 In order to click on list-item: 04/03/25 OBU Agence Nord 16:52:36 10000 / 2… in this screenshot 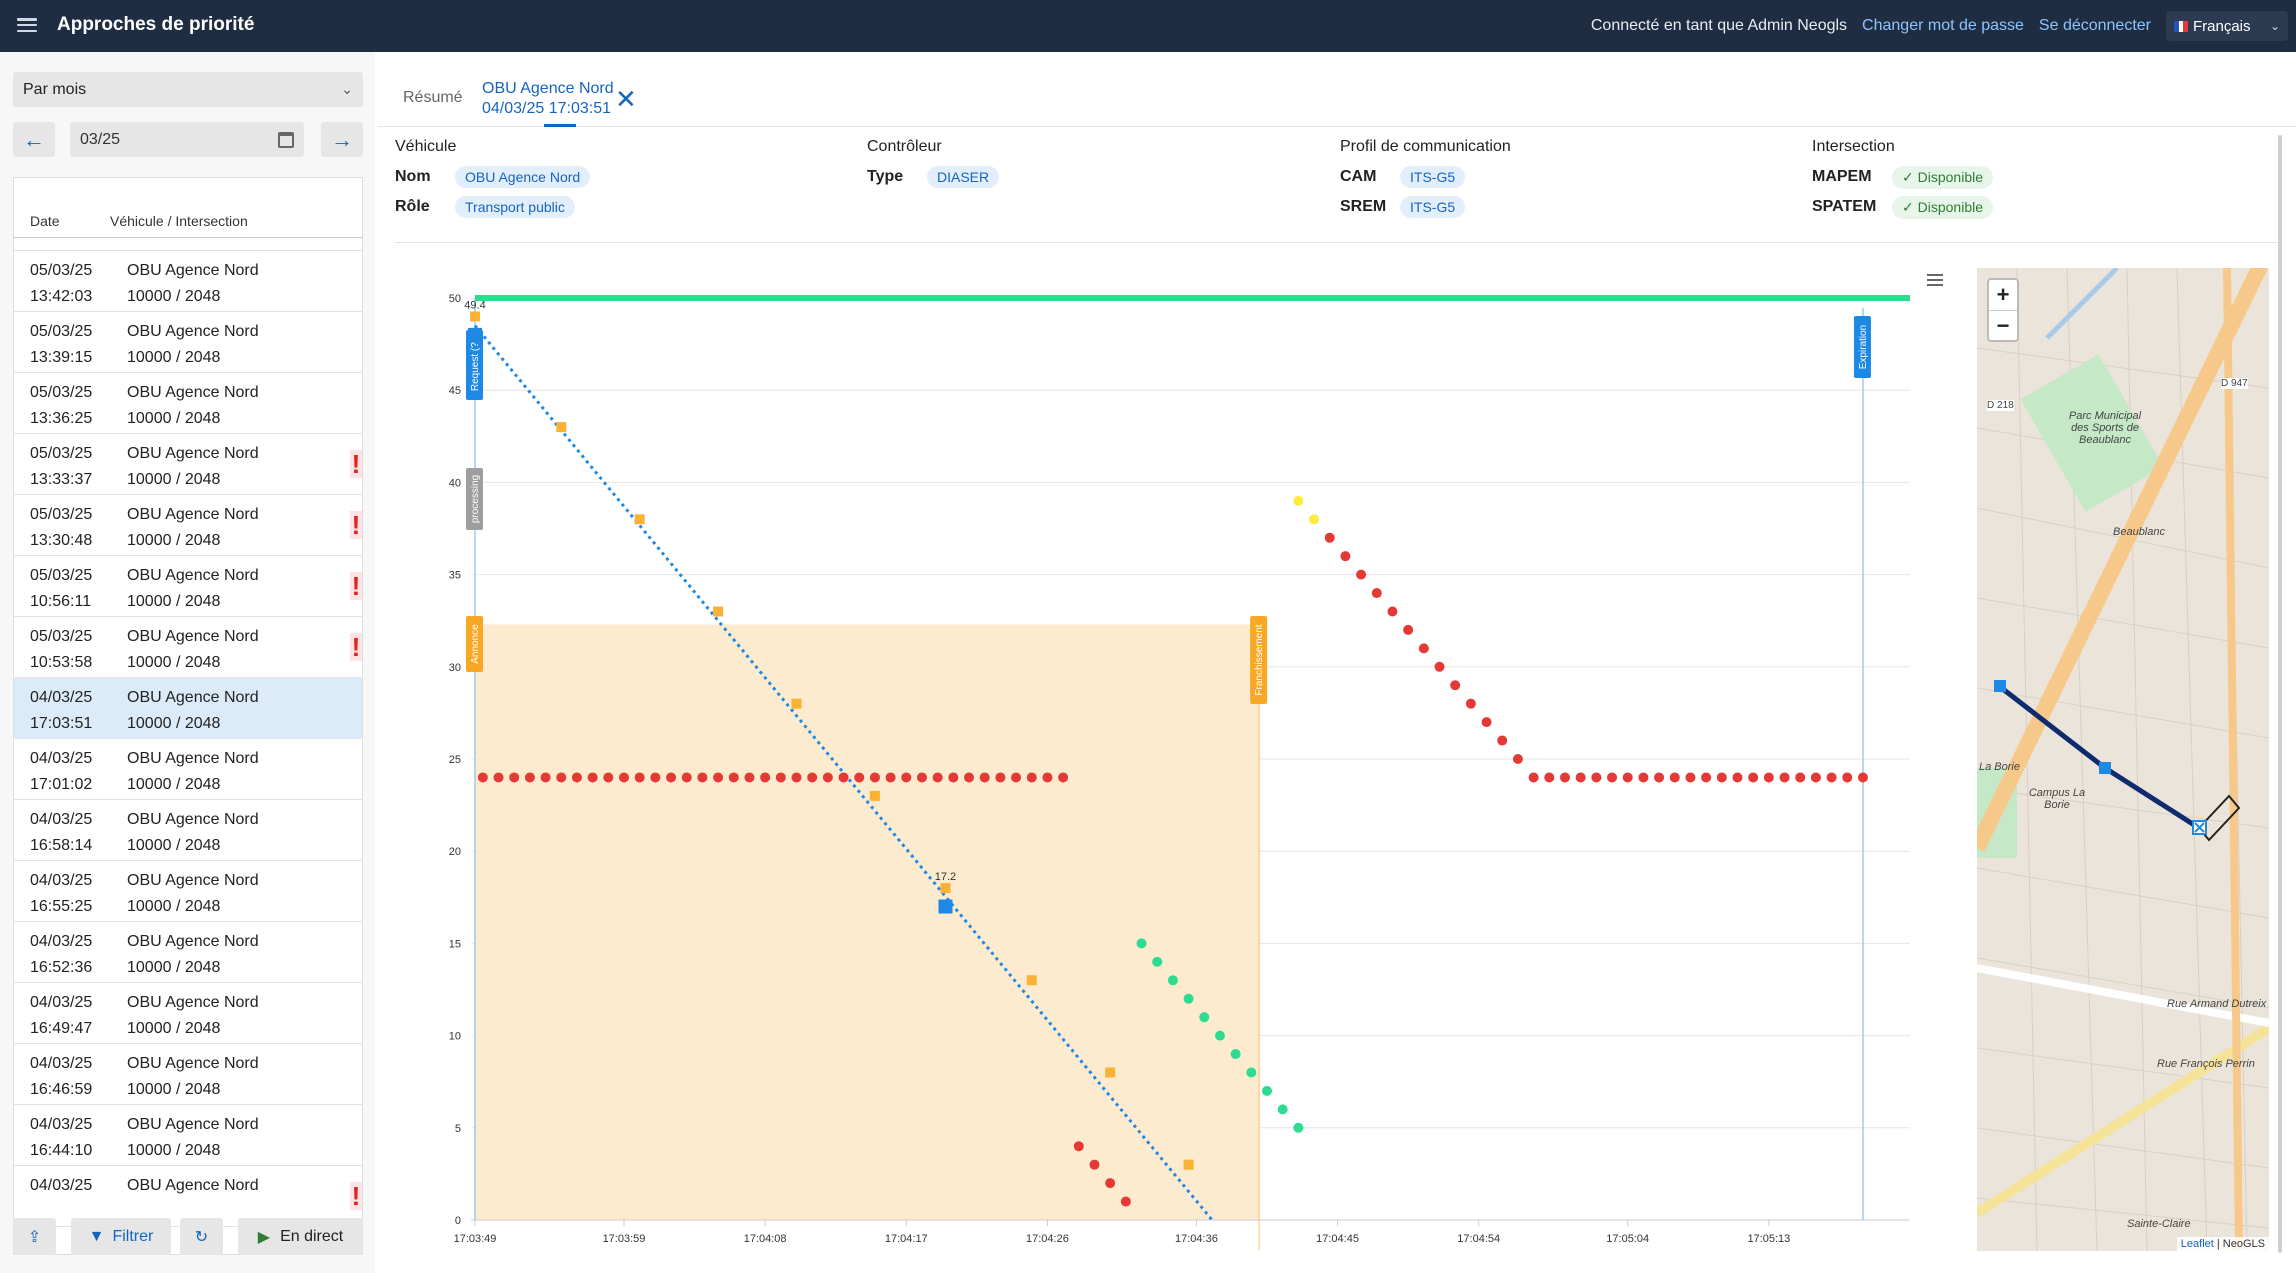, I will do `click(188, 952)`.